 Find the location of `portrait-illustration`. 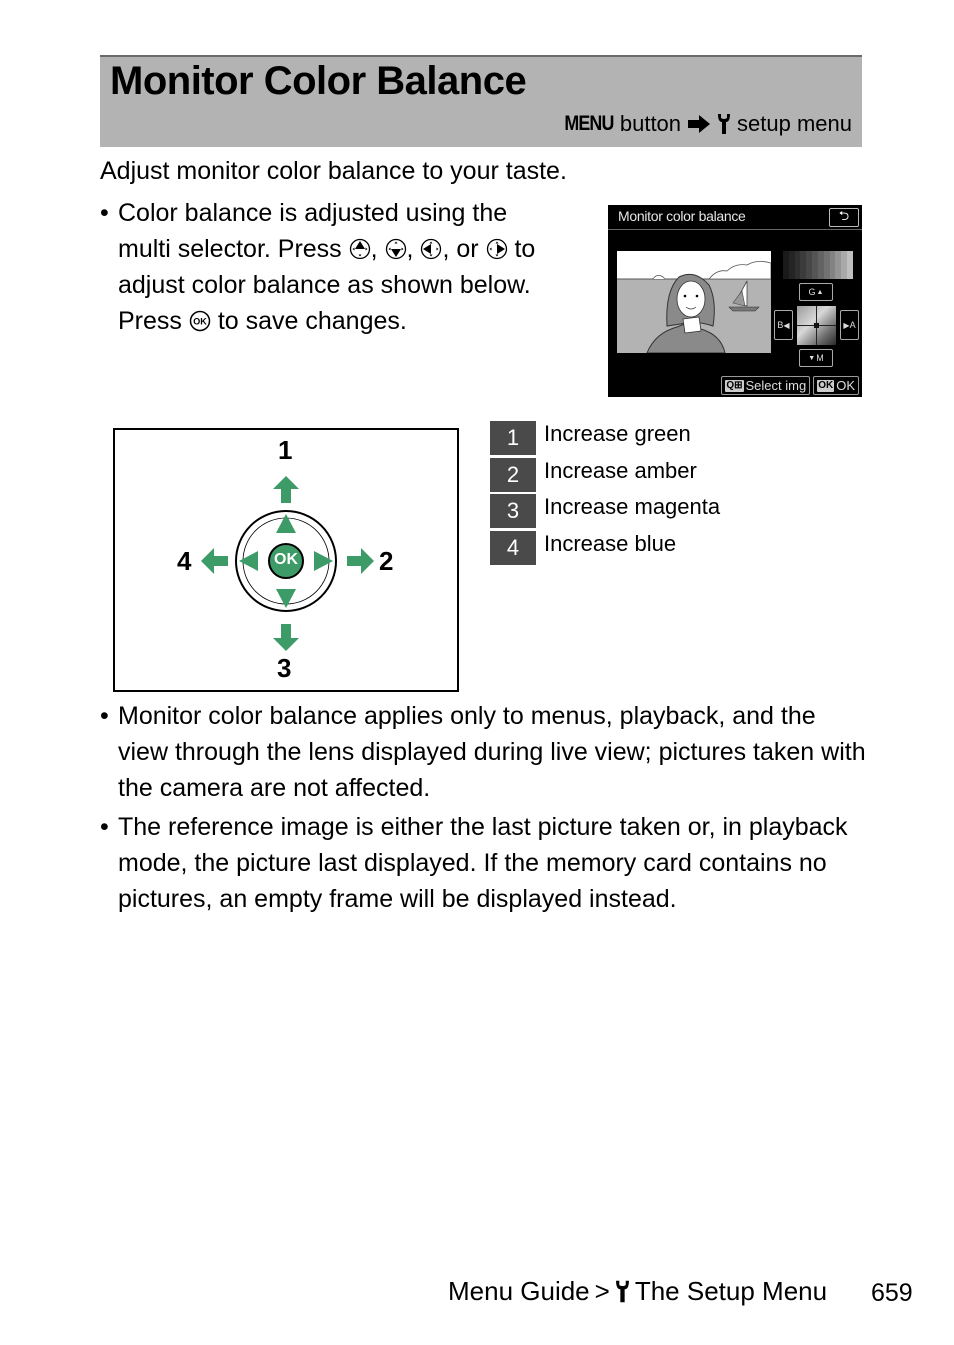

portrait-illustration is located at coordinates (694, 307).